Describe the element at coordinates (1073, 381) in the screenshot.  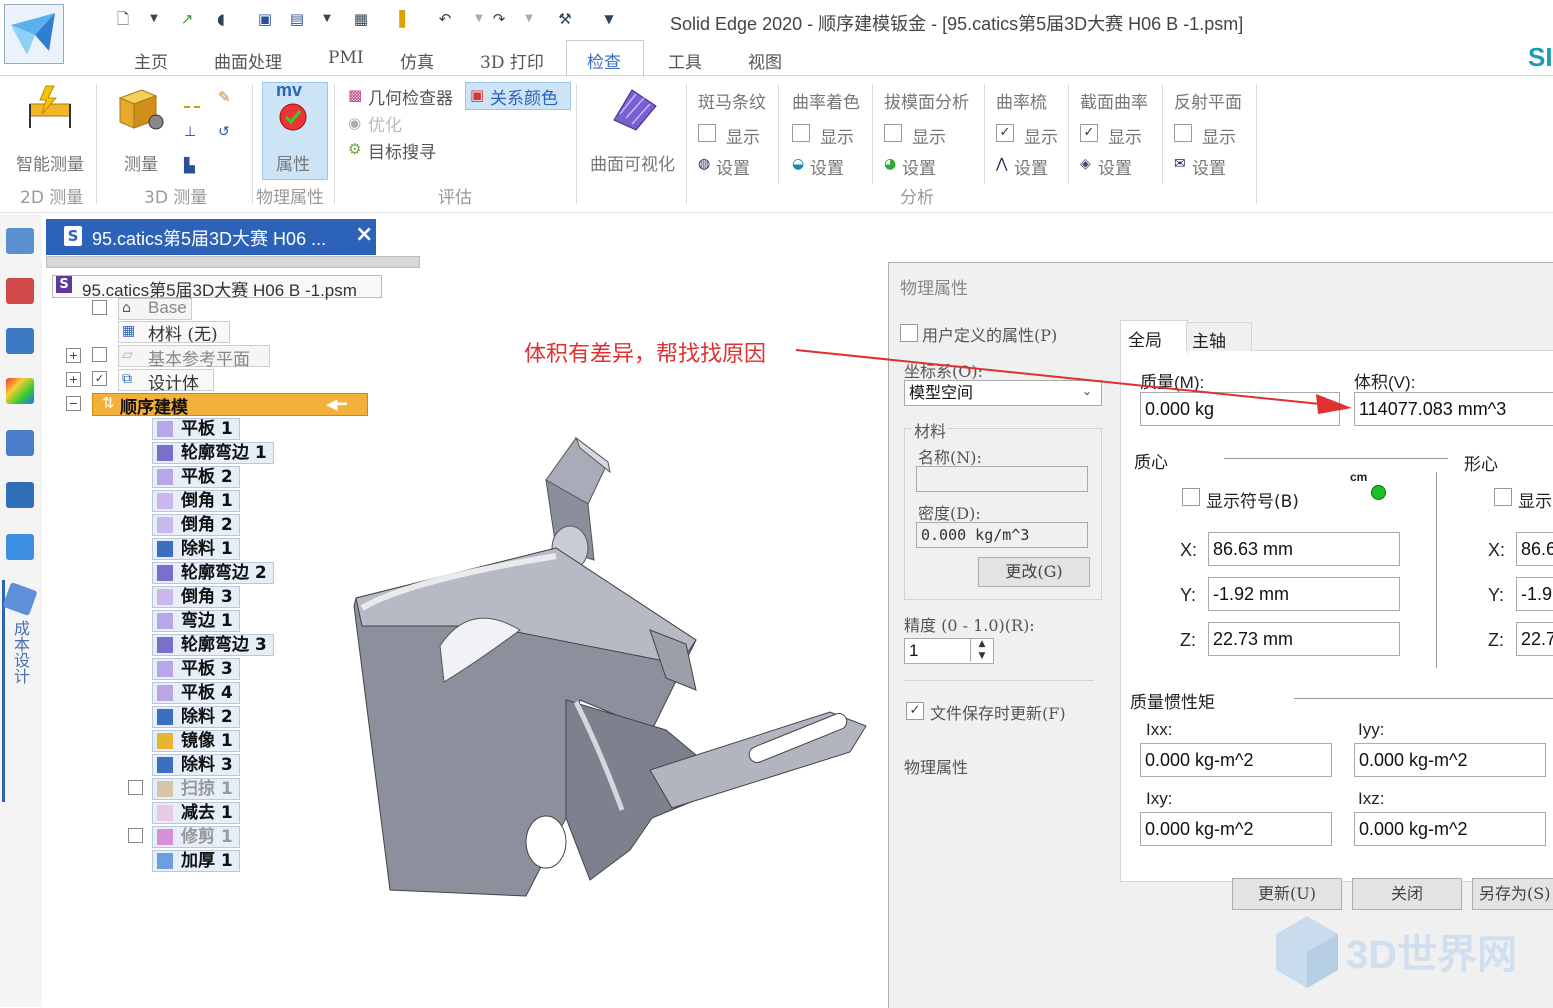
I see `annotation-arrow` at that location.